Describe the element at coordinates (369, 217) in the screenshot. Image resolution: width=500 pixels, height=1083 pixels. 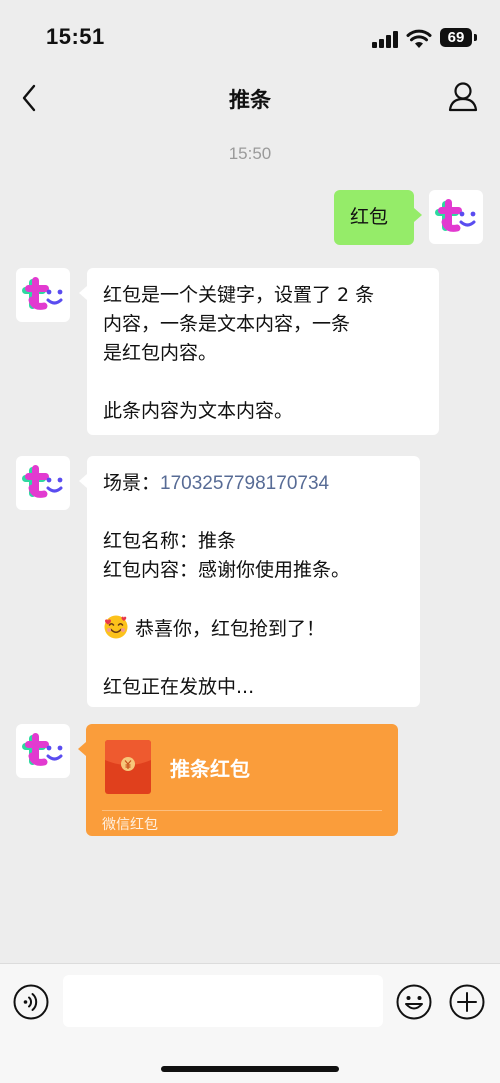
I see `outgoing-message-text: 红包` at that location.